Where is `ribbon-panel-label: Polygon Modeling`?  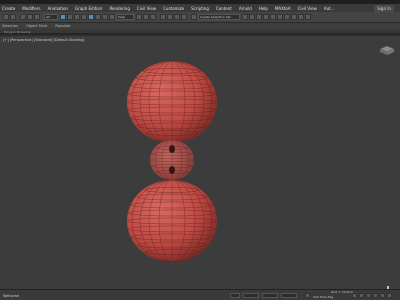 ribbon-panel-label: Polygon Modeling is located at coordinates (17, 32).